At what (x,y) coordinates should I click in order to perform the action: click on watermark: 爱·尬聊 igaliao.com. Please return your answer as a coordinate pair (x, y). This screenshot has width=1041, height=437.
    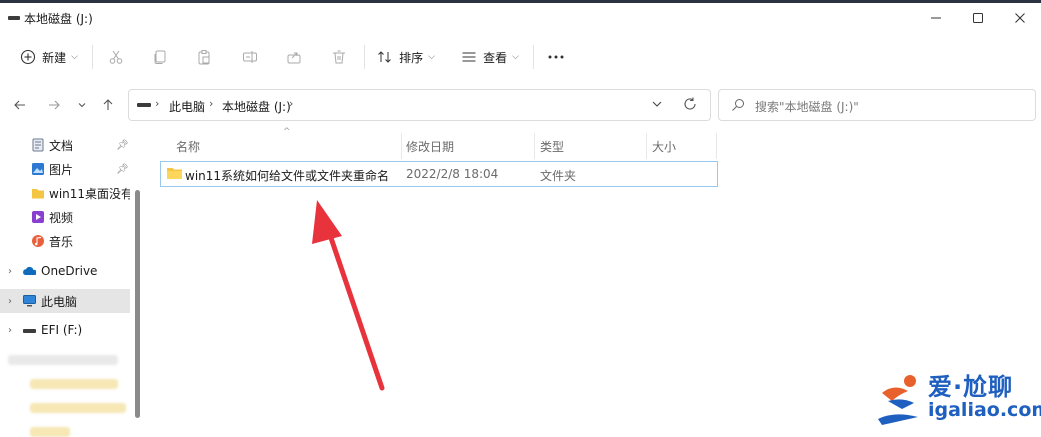
    Looking at the image, I should click on (956, 398).